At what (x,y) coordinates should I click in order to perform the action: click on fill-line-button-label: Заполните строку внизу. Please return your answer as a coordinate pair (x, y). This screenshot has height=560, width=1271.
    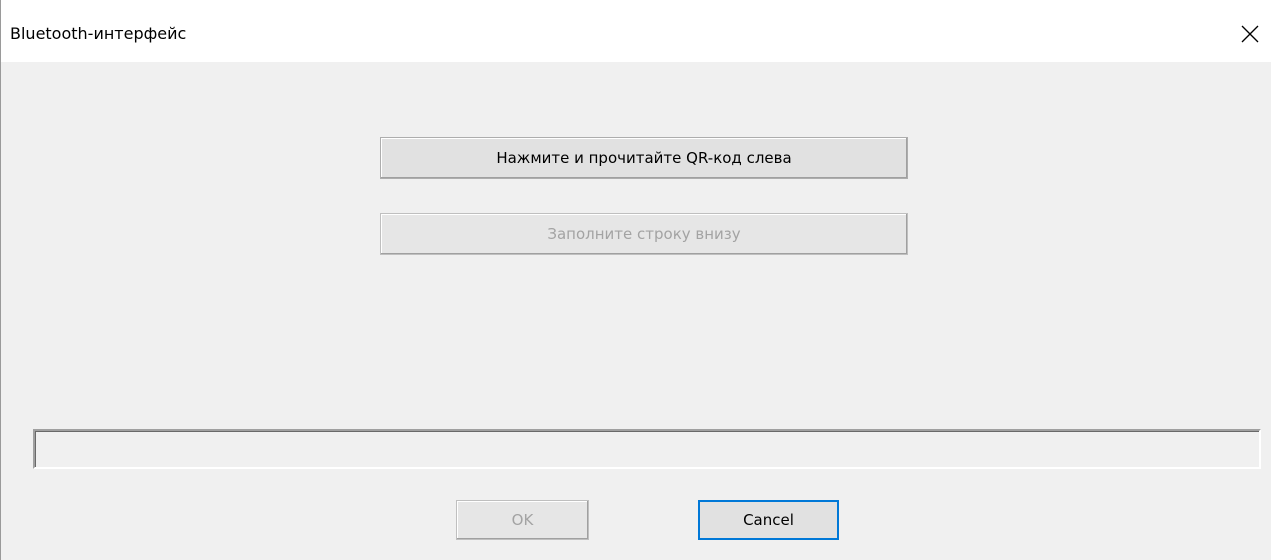
    Looking at the image, I should click on (644, 234).